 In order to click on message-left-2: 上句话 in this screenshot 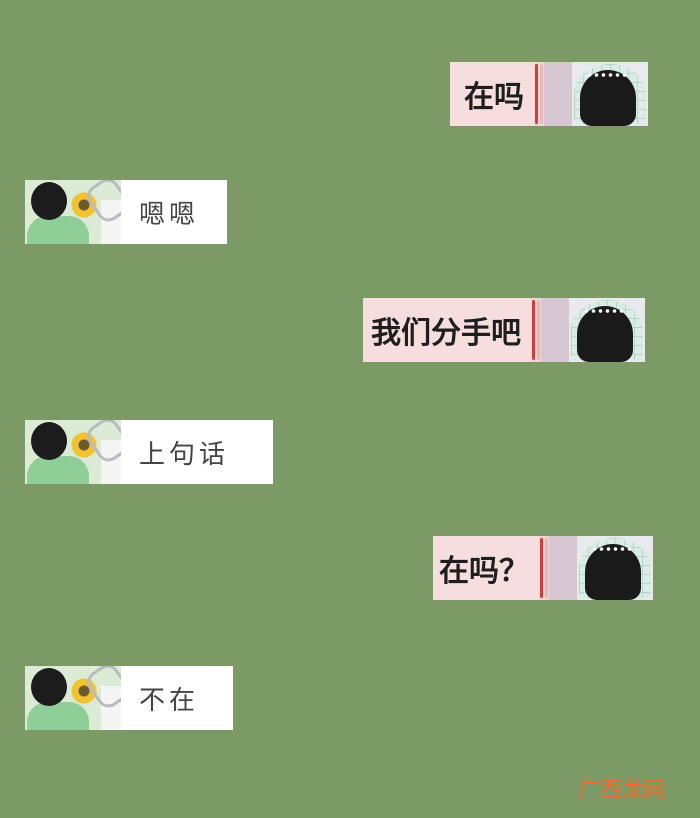, I will do `click(149, 452)`.